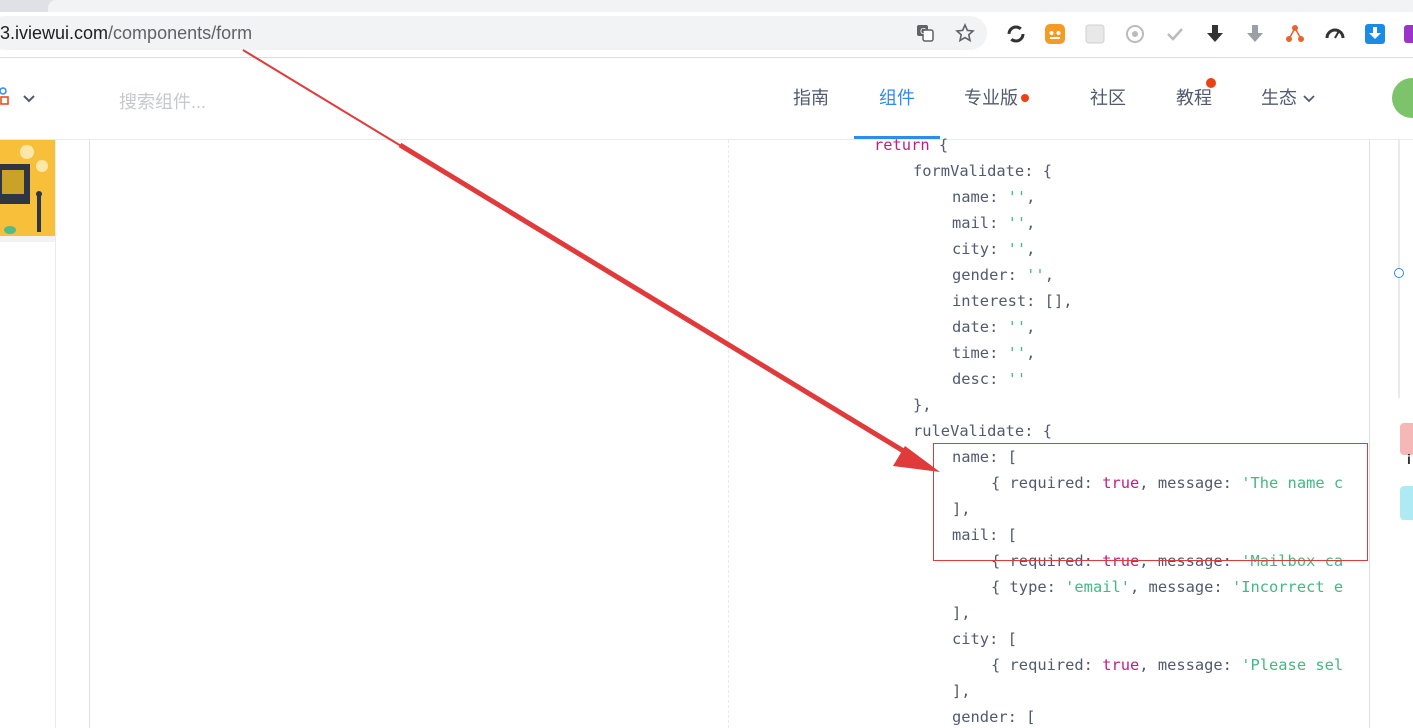 This screenshot has height=728, width=1413. I want to click on code-line: date: '',, so click(993, 327).